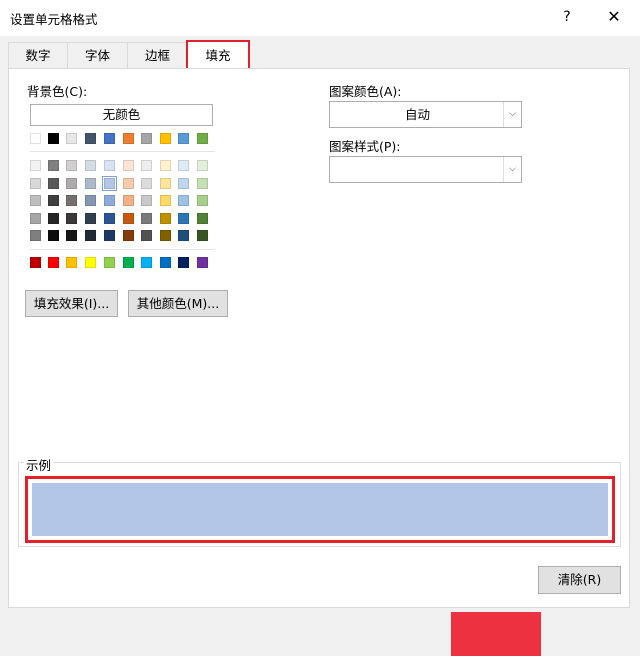  Describe the element at coordinates (614, 17) in the screenshot. I see `close-icon: ✕` at that location.